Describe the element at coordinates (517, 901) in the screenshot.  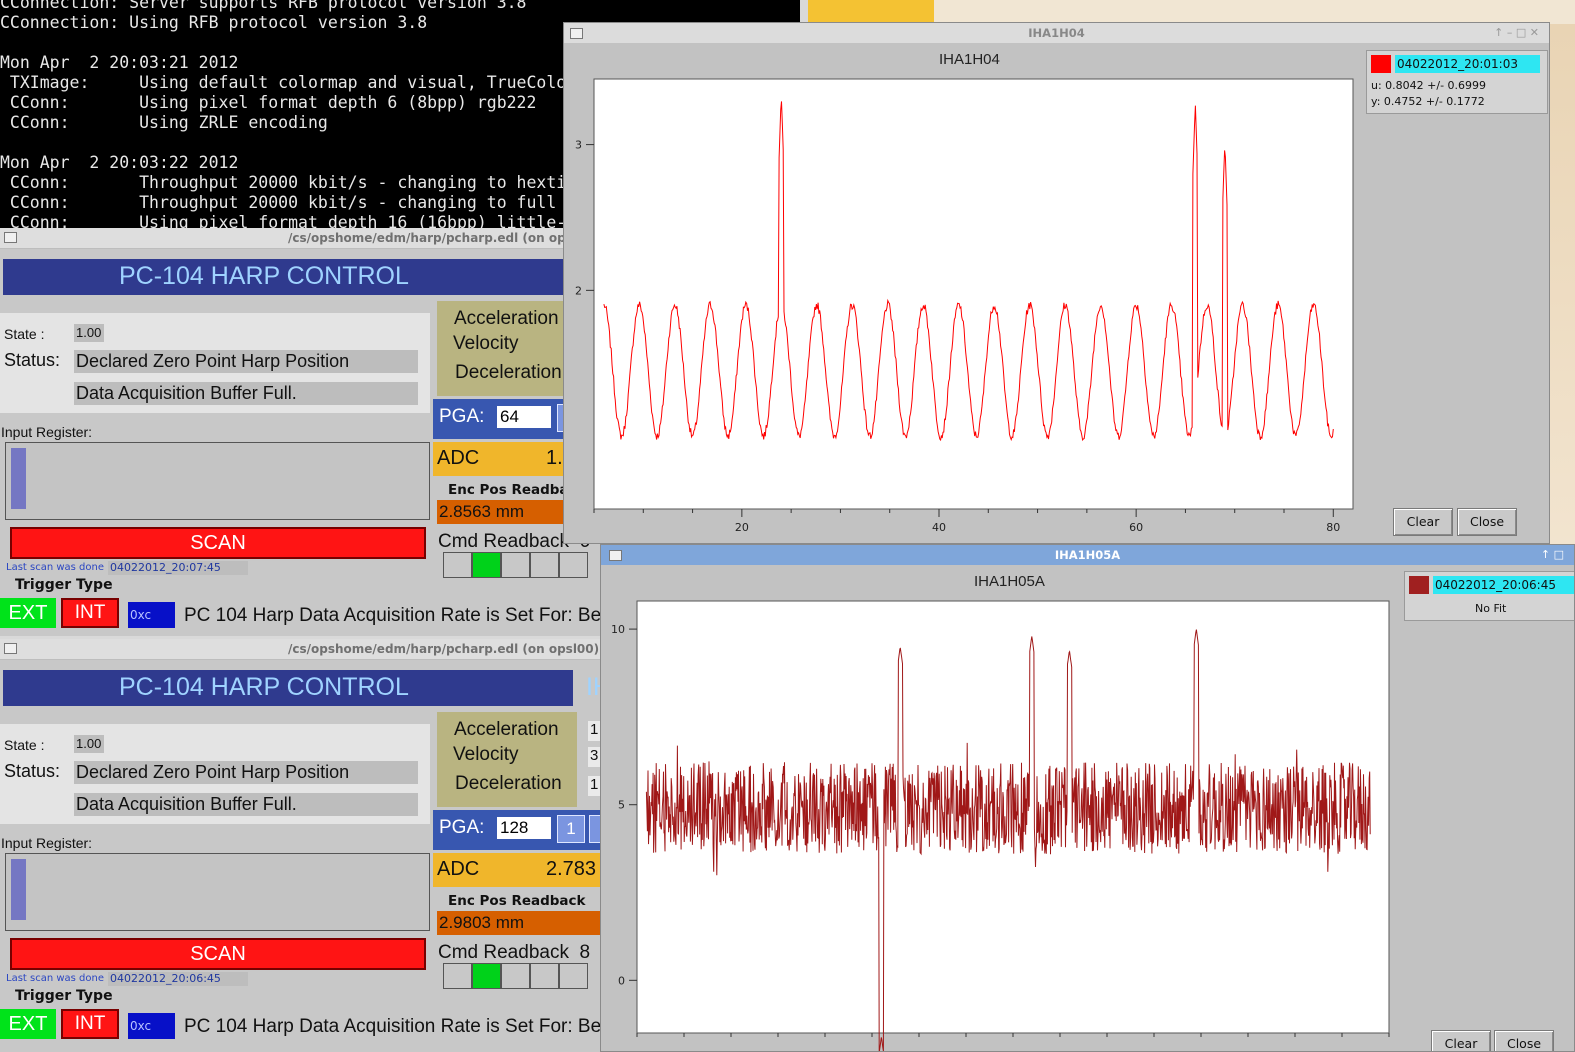
I see `enc-pos-label: Enc Pos Readback` at that location.